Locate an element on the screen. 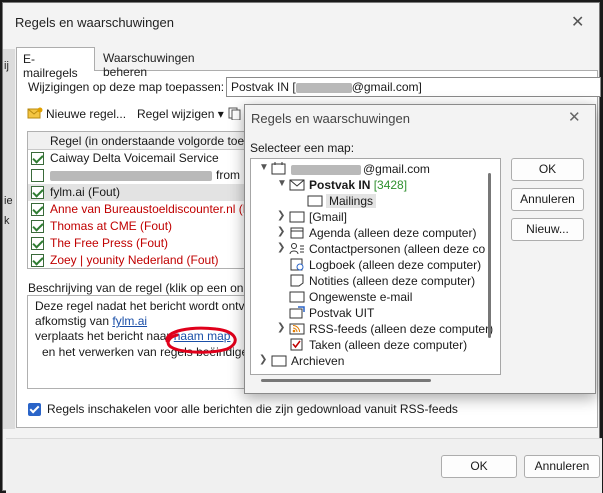  copy-icon is located at coordinates (234, 113).